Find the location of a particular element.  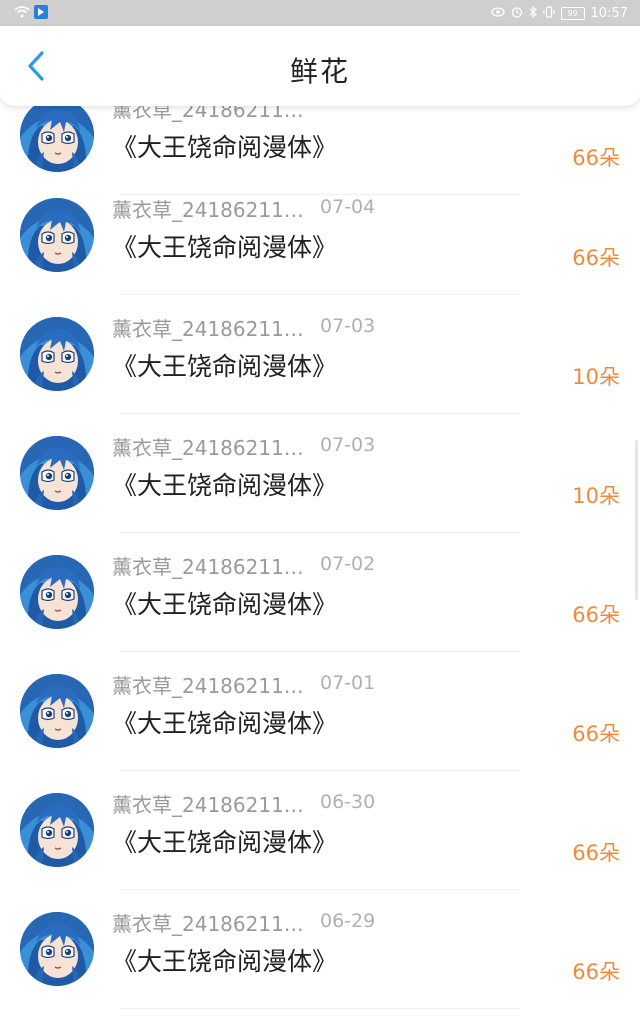

record-date: 07-02 is located at coordinates (348, 564).